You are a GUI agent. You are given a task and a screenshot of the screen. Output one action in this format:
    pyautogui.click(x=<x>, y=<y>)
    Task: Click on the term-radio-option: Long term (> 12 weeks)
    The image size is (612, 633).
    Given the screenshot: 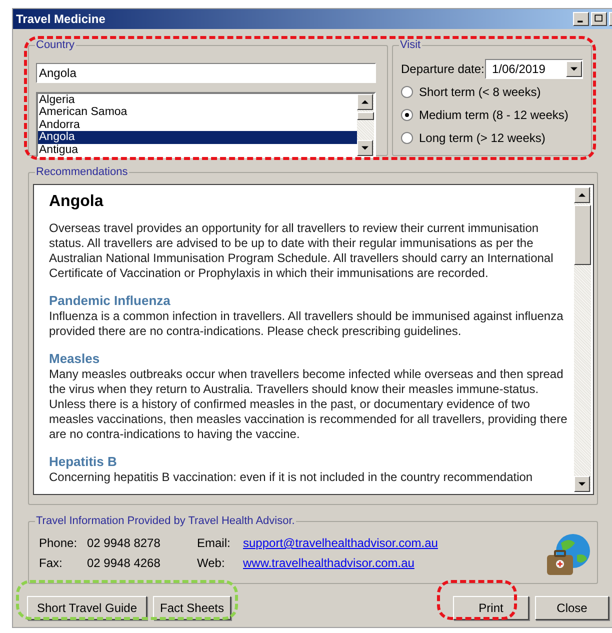 What is the action you would take?
    pyautogui.click(x=492, y=138)
    